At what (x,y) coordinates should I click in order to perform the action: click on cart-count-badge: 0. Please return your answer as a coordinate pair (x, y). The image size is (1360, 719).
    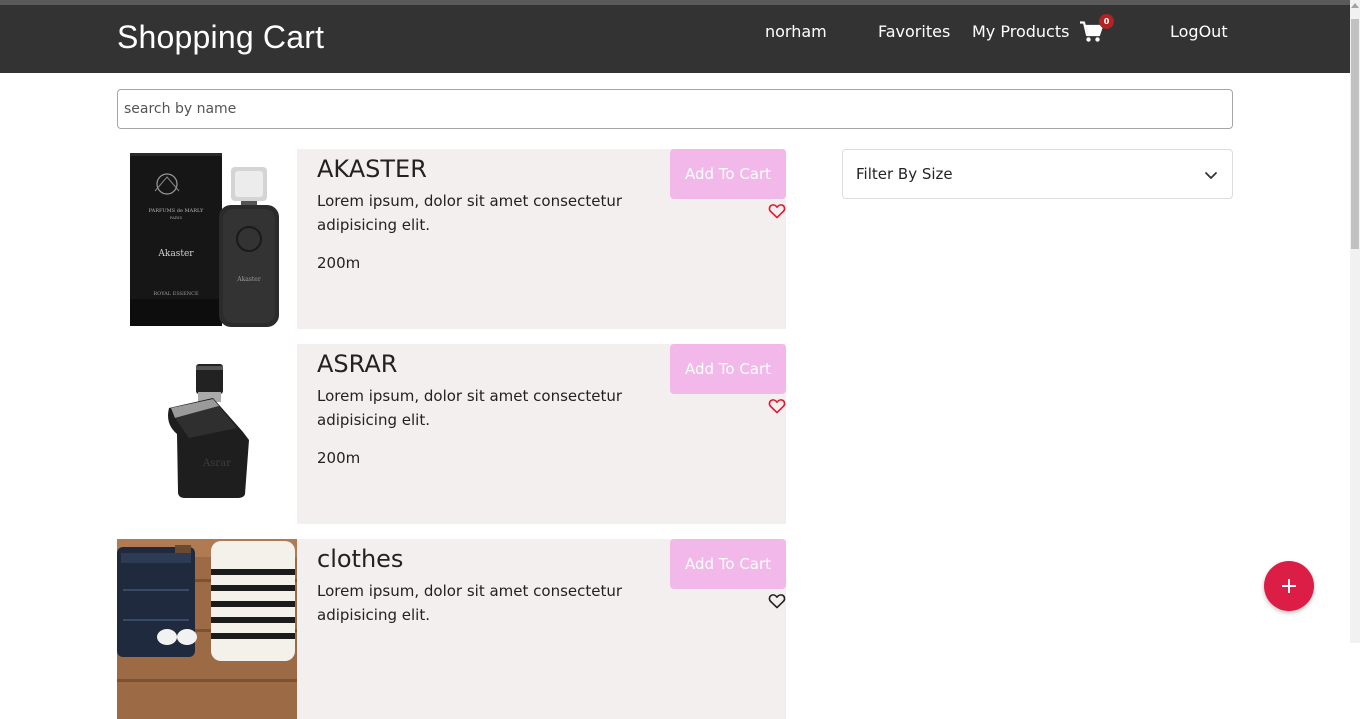
    Looking at the image, I should click on (1106, 21).